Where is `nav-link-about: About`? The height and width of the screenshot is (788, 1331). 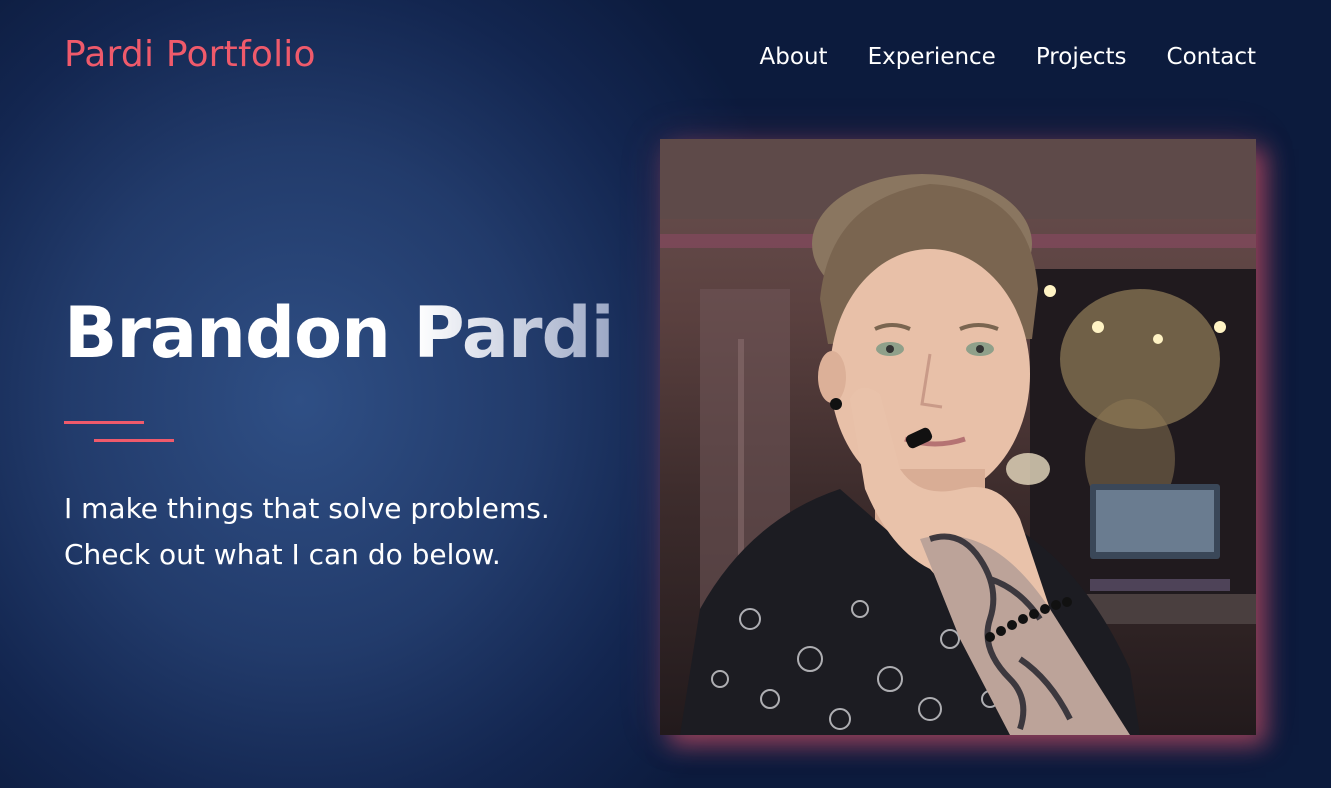
nav-link-about: About is located at coordinates (794, 57).